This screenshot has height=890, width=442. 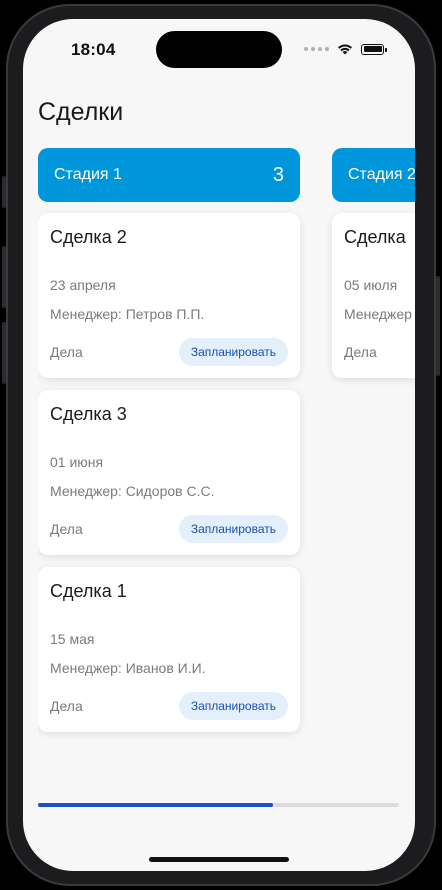 What do you see at coordinates (132, 491) in the screenshot?
I see `deal-manager: Менеджер: Сидоров С.С.` at bounding box center [132, 491].